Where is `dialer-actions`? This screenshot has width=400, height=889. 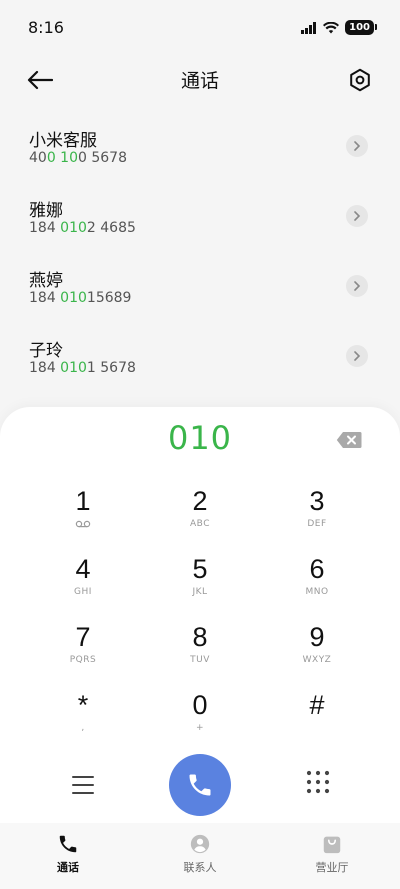 dialer-actions is located at coordinates (200, 785).